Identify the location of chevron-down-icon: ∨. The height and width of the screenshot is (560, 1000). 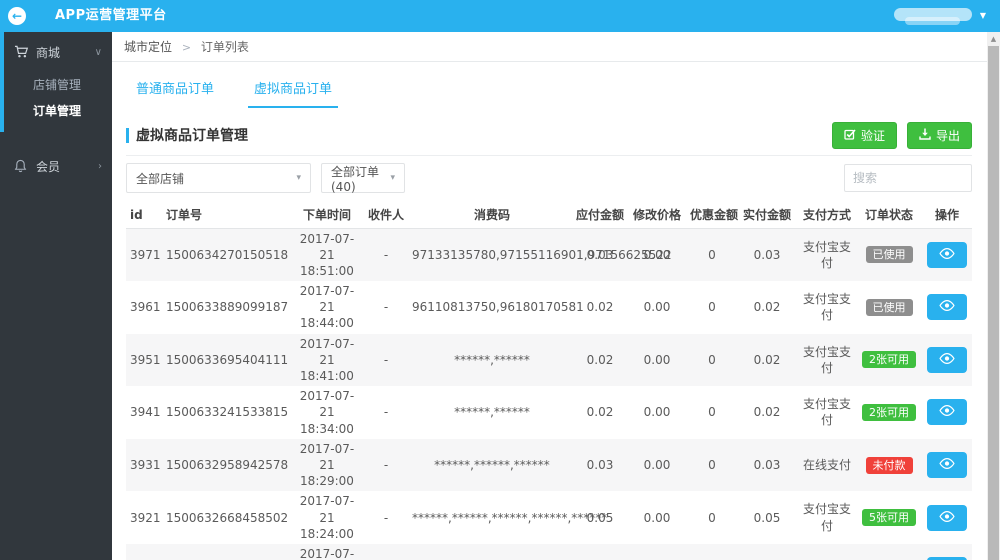
(98, 52).